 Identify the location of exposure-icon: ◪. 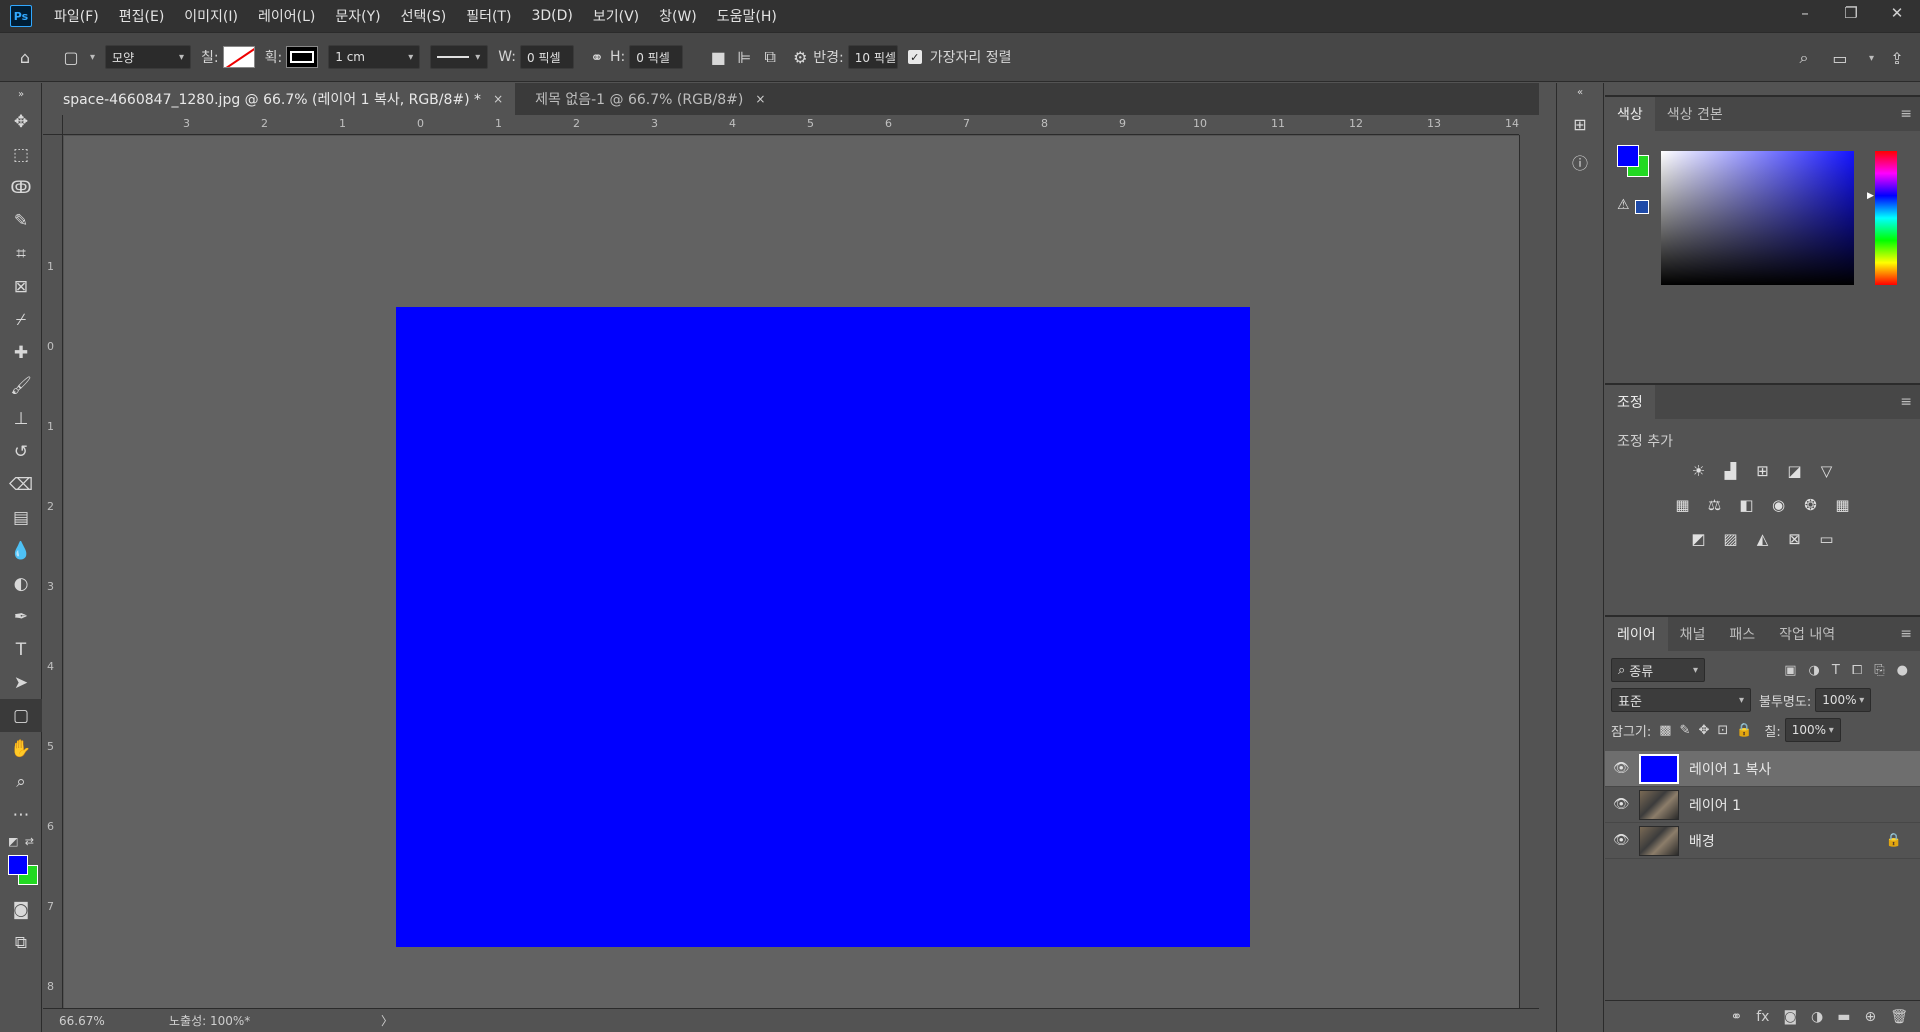
(1795, 471).